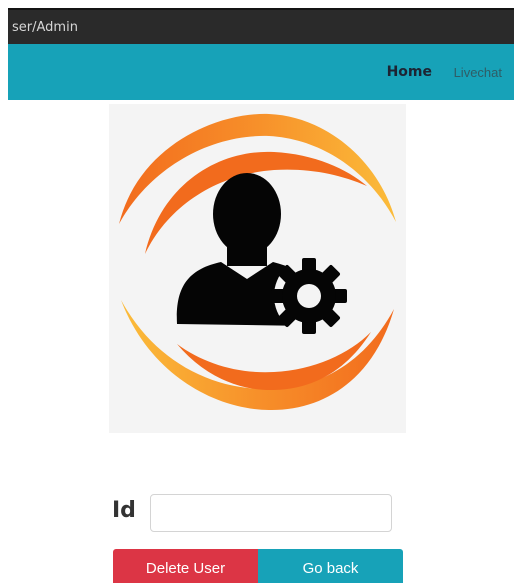  Describe the element at coordinates (330, 566) in the screenshot. I see `go-back-button: Go back` at that location.